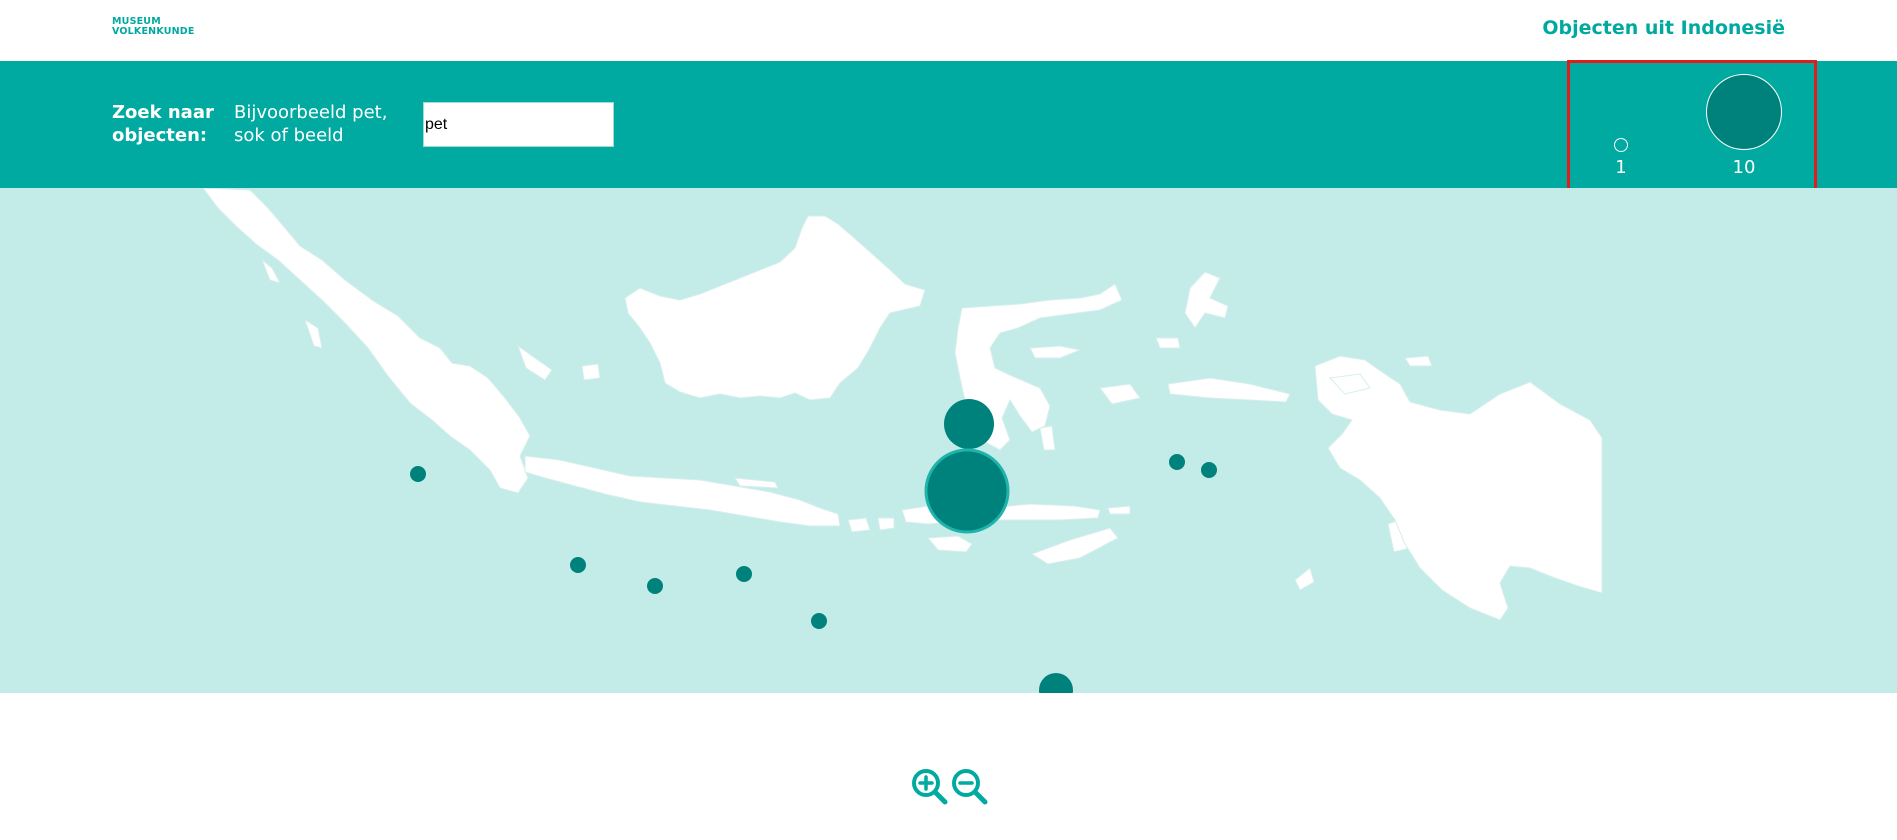  Describe the element at coordinates (1047, 438) in the screenshot. I see `island-buton` at that location.